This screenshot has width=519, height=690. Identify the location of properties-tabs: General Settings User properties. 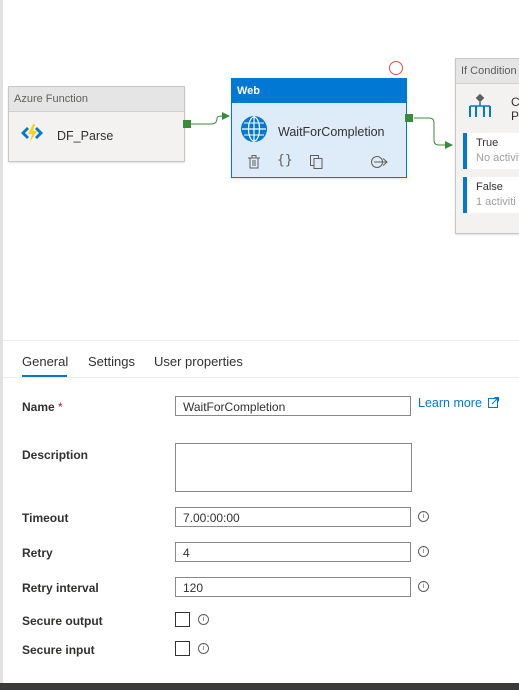
(261, 359).